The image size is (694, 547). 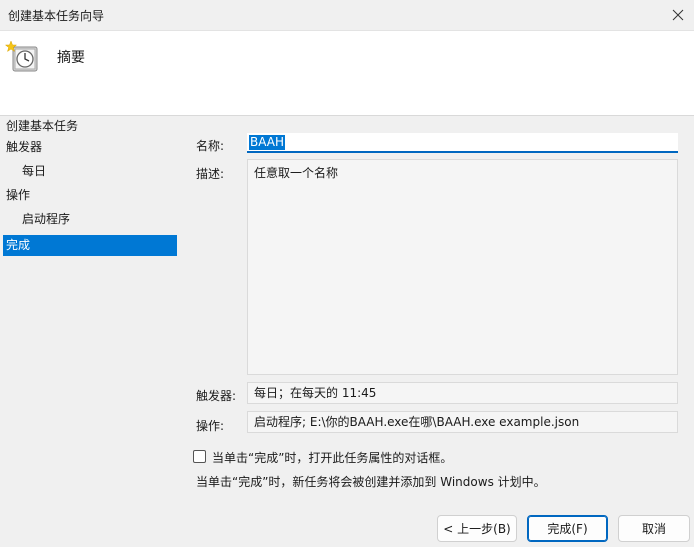 What do you see at coordinates (210, 146) in the screenshot?
I see `name-label: 名称:` at bounding box center [210, 146].